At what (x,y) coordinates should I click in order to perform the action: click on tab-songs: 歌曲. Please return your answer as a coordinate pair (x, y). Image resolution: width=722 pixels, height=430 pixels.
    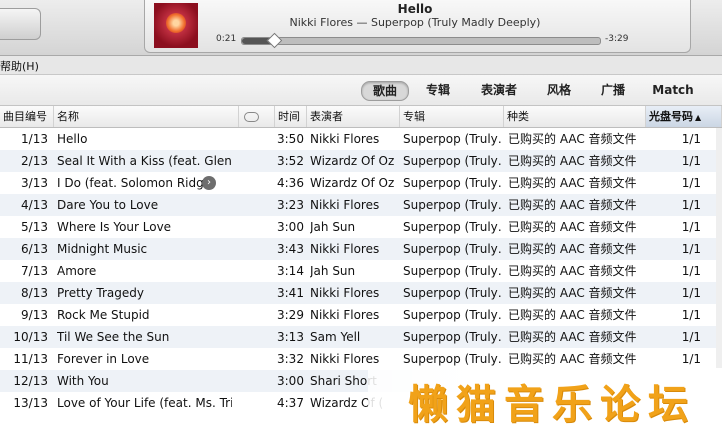
    Looking at the image, I should click on (385, 91).